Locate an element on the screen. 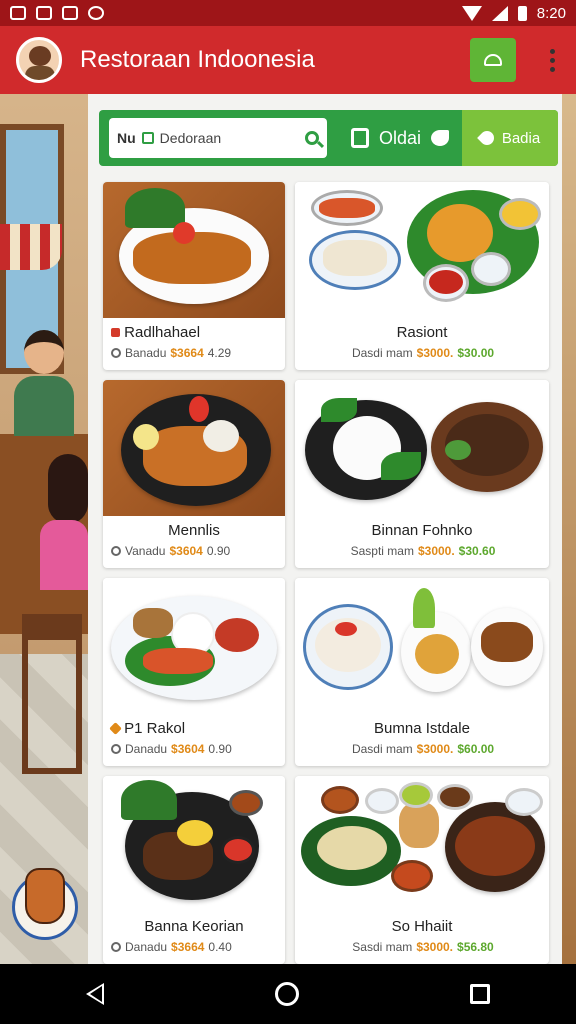 This screenshot has height=1024, width=576. card-extra: $30.60 is located at coordinates (477, 551).